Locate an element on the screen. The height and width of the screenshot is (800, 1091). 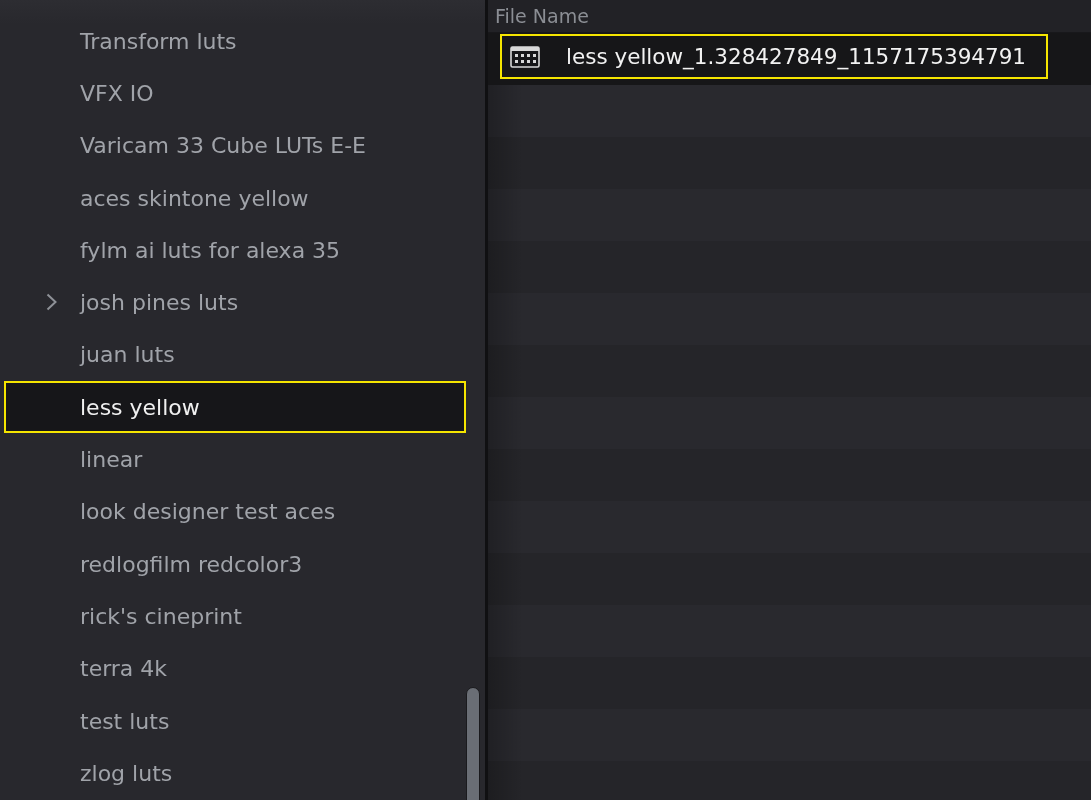
folder-item: less yellow is located at coordinates (235, 407).